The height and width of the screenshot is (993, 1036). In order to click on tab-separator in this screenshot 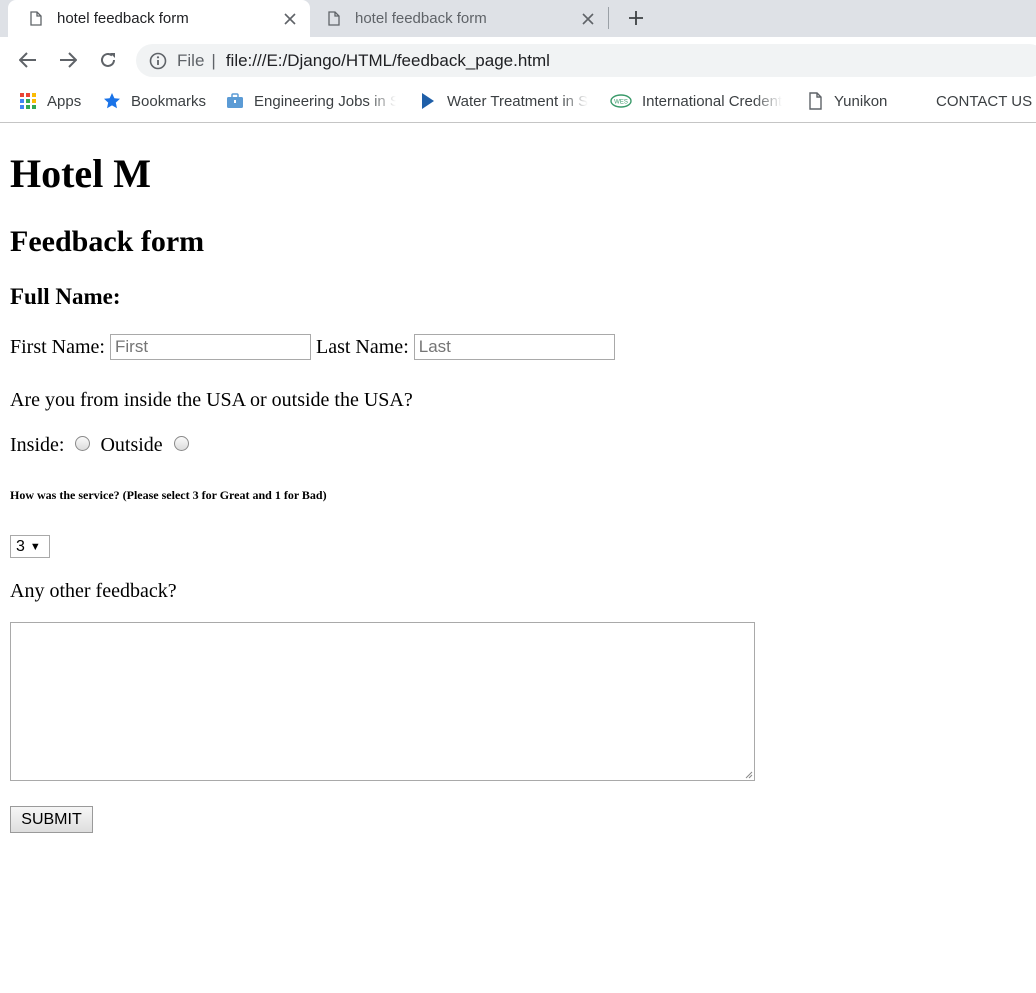, I will do `click(608, 18)`.